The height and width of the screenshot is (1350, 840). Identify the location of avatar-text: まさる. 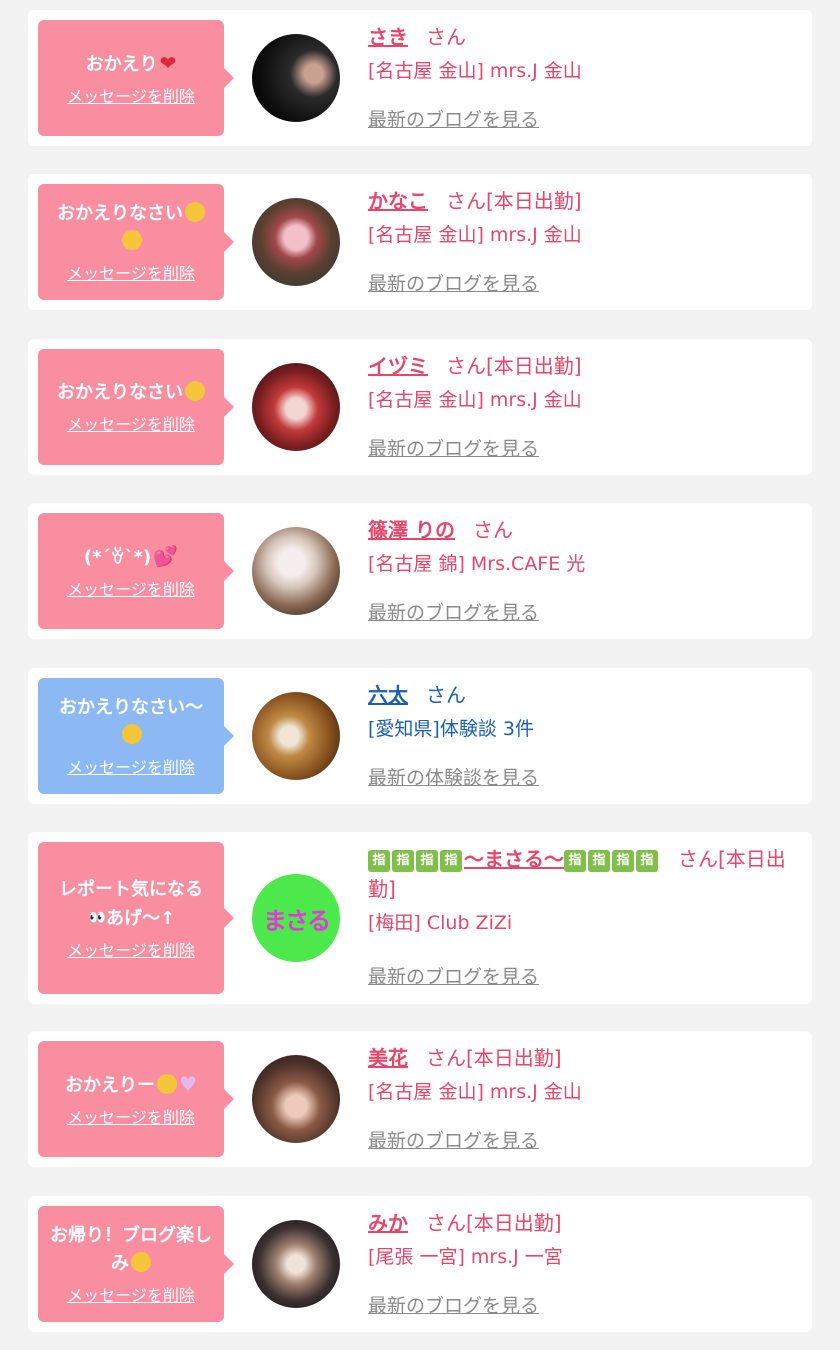
(297, 920).